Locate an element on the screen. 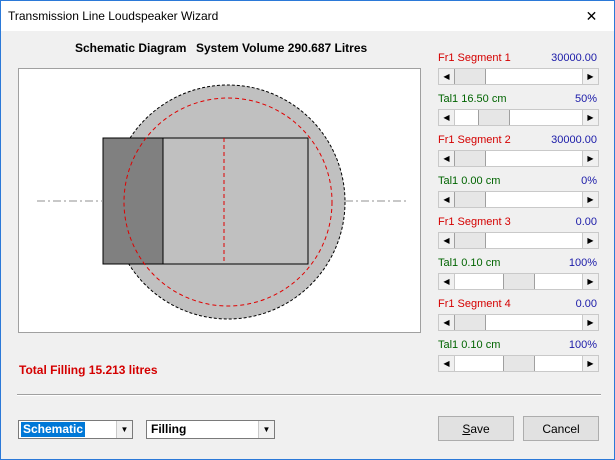  mode-select: Filling ▼ is located at coordinates (210, 429).